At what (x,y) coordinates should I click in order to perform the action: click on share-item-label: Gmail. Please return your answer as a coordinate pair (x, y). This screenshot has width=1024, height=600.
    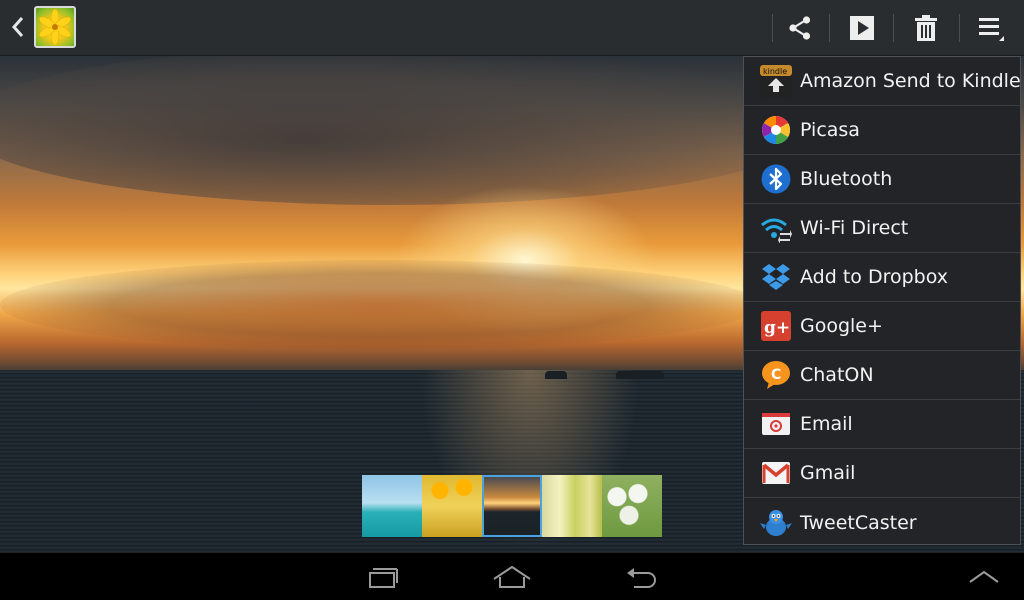
    Looking at the image, I should click on (828, 473).